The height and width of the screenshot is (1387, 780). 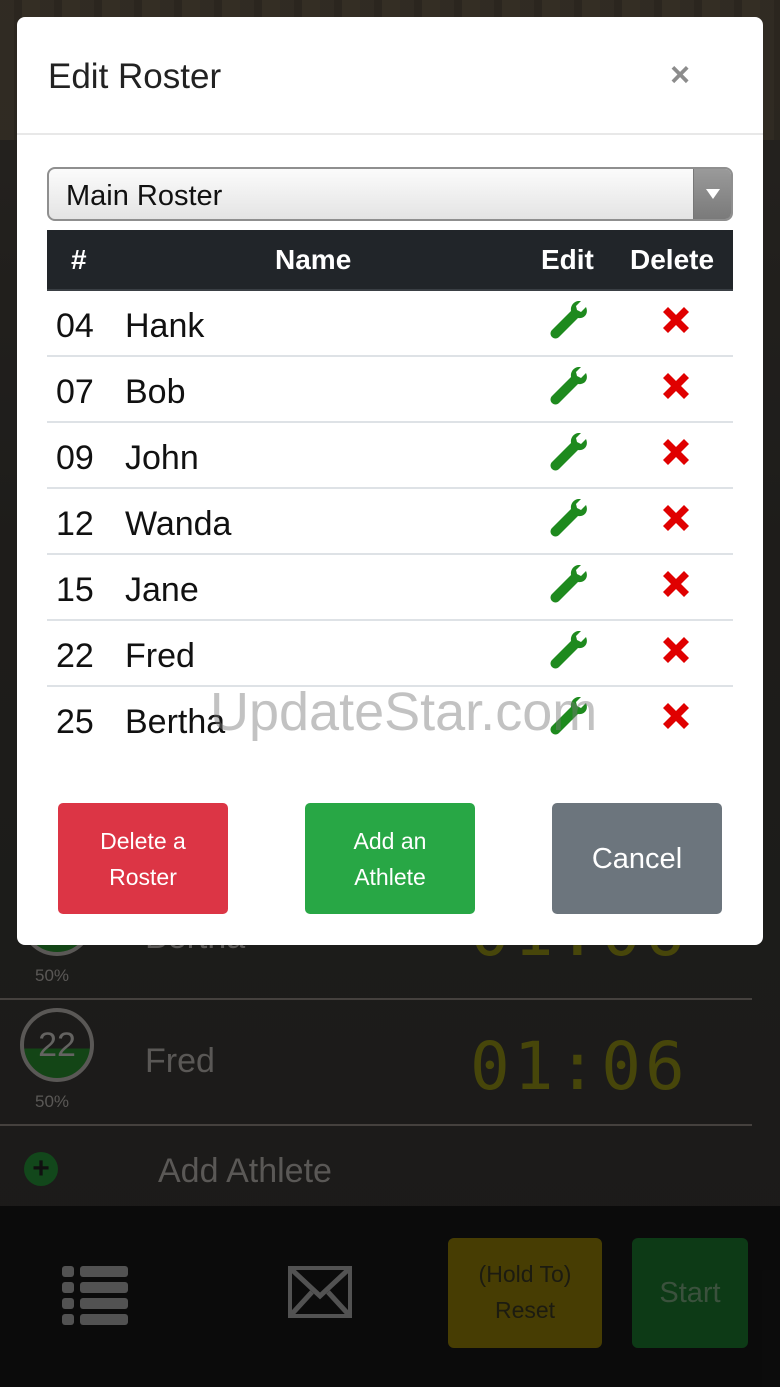 I want to click on close-icon: ×, so click(x=680, y=75).